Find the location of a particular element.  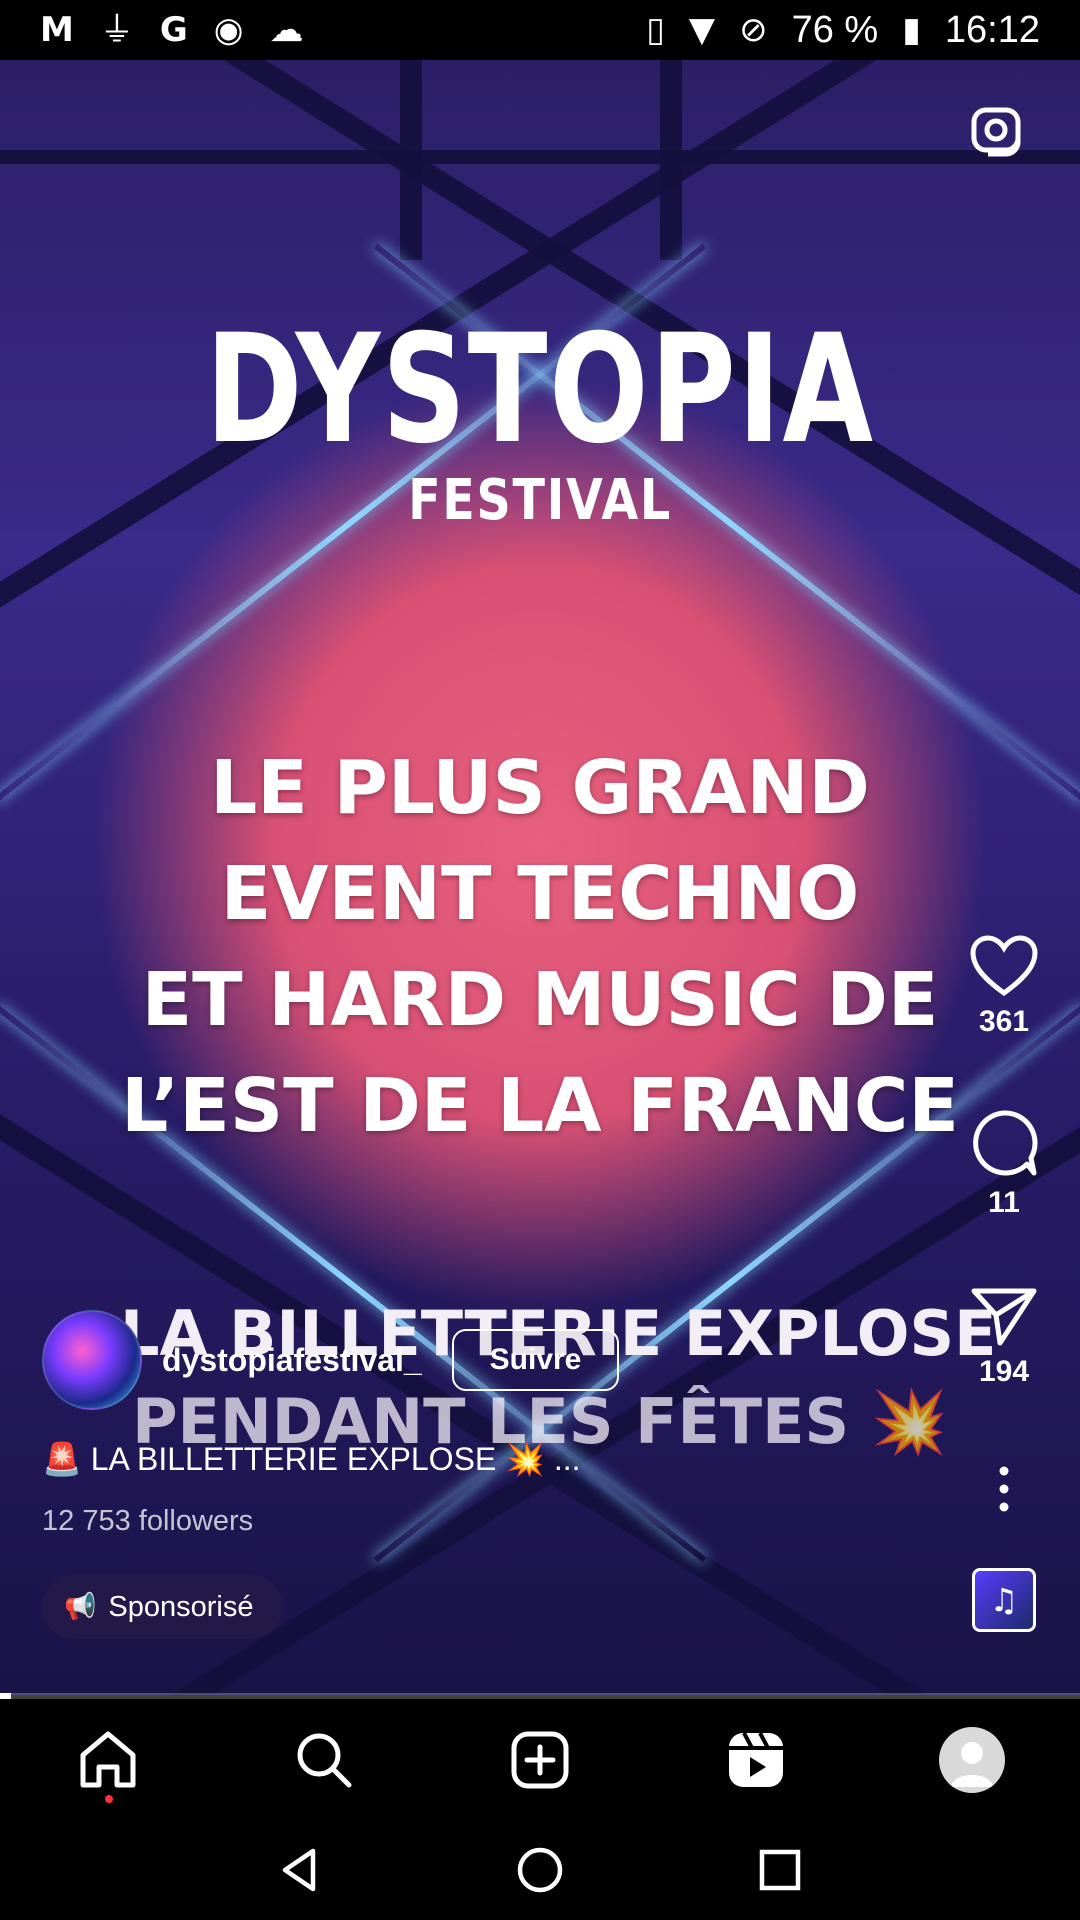

headline-line: LE PLUS GRAND is located at coordinates (540, 788).